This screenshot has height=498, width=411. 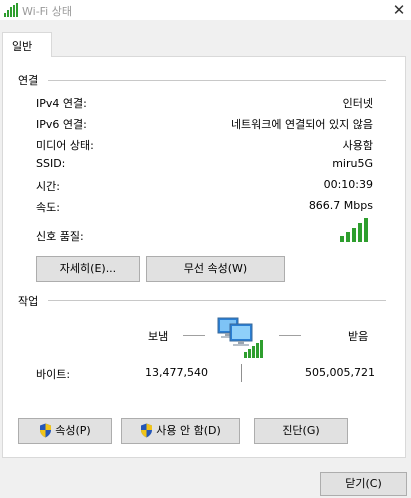 I want to click on connection-group-label: 연결, so click(x=28, y=80).